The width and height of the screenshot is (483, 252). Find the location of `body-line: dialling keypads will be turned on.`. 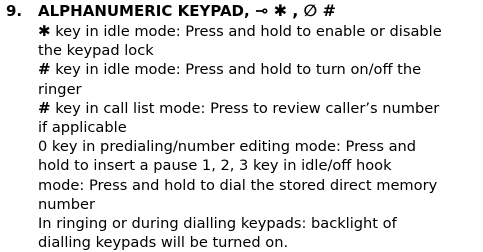

body-line: dialling keypads will be turned on. is located at coordinates (259, 242).